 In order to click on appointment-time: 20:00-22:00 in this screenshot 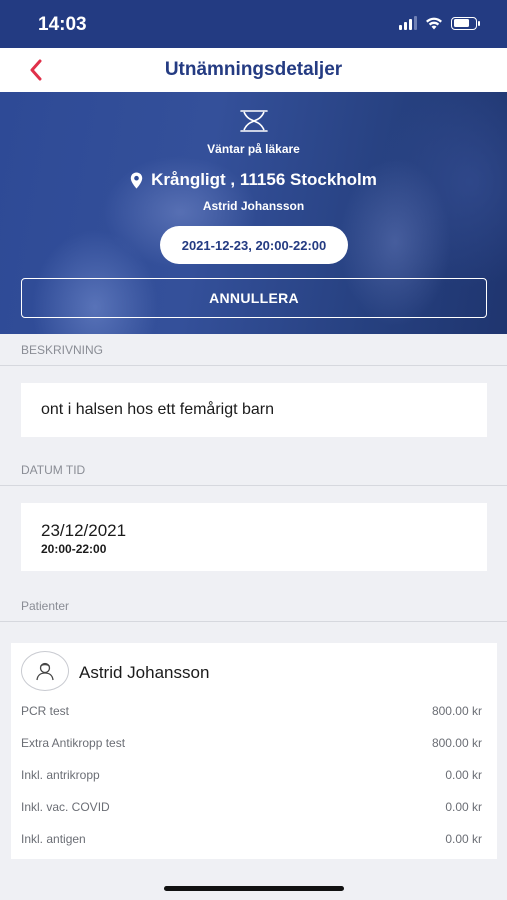, I will do `click(74, 549)`.